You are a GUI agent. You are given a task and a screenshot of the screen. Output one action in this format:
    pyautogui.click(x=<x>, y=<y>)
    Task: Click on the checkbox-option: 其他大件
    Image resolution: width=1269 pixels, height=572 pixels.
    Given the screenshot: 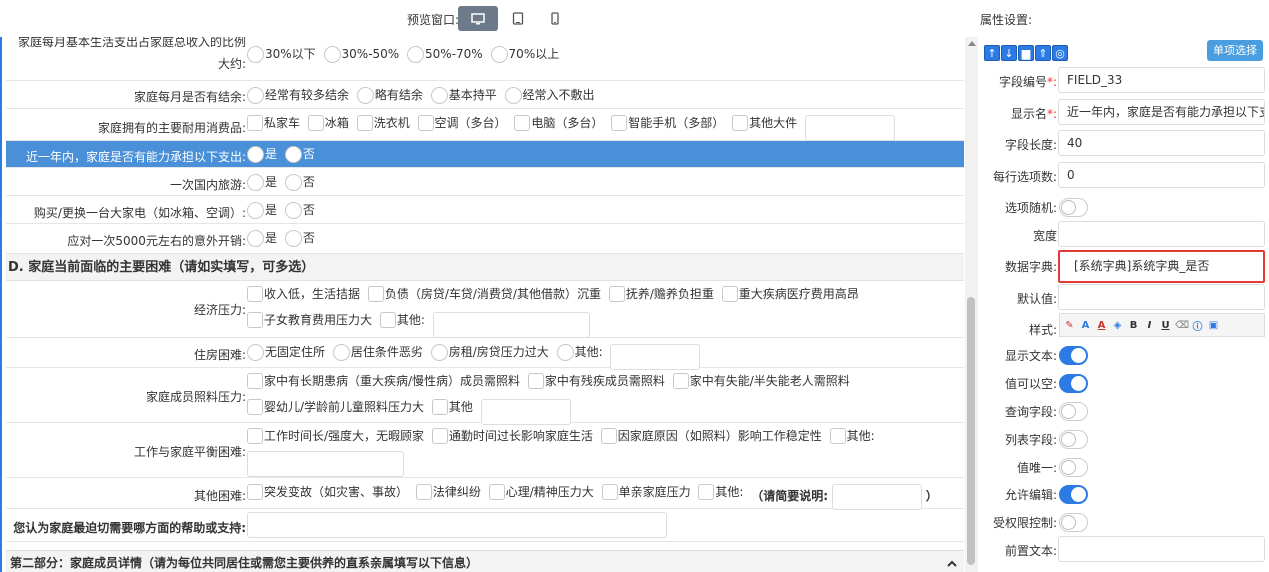 What is the action you would take?
    pyautogui.click(x=764, y=123)
    